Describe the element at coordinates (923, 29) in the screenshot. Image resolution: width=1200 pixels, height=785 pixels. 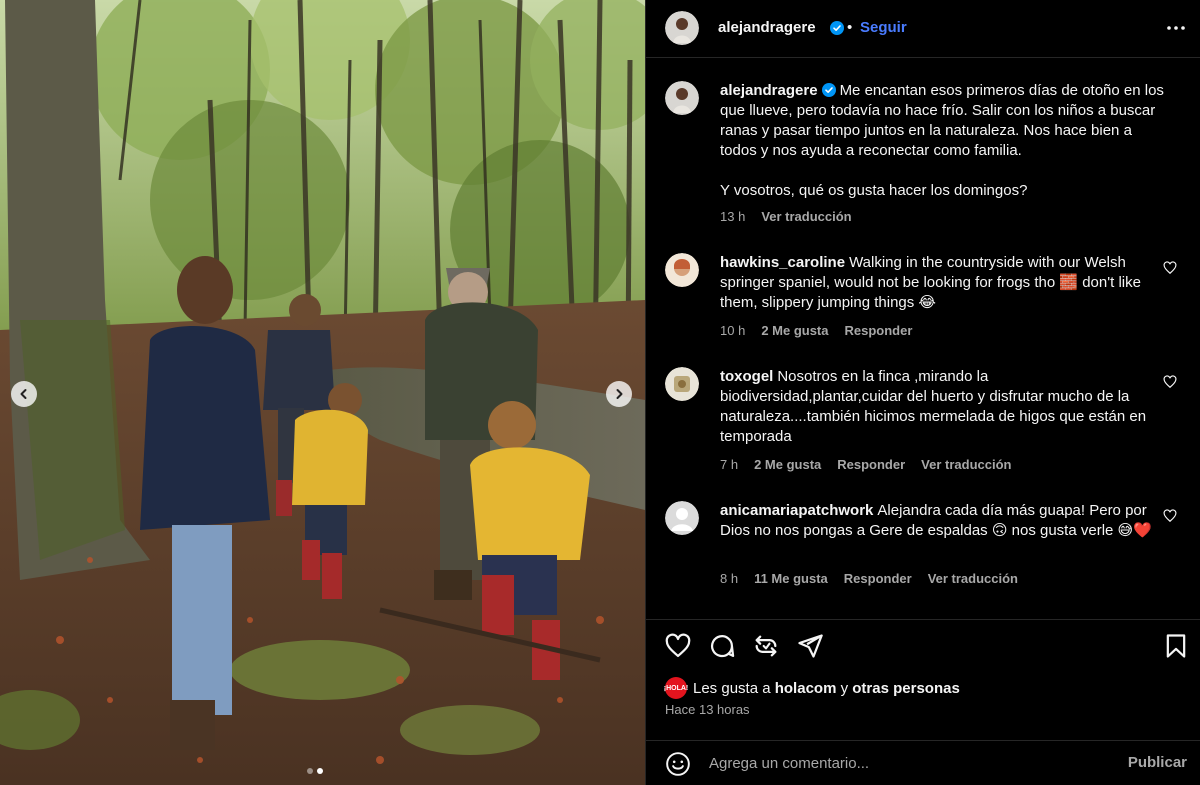
I see `post-header: alejandragere • Seguir` at that location.